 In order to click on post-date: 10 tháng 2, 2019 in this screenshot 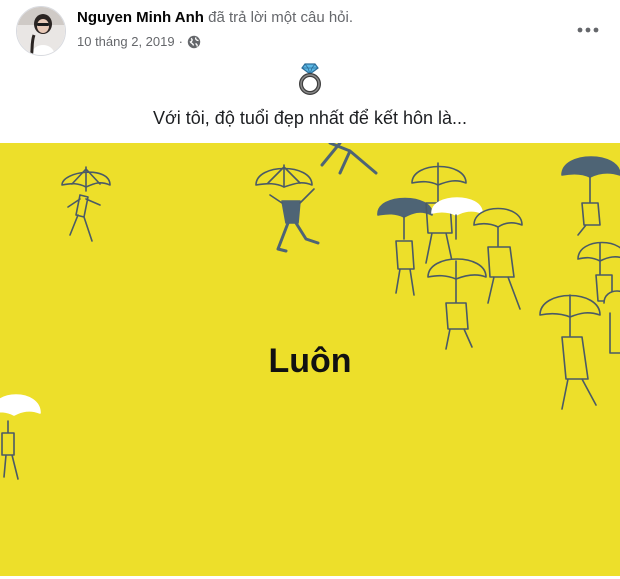, I will do `click(126, 41)`.